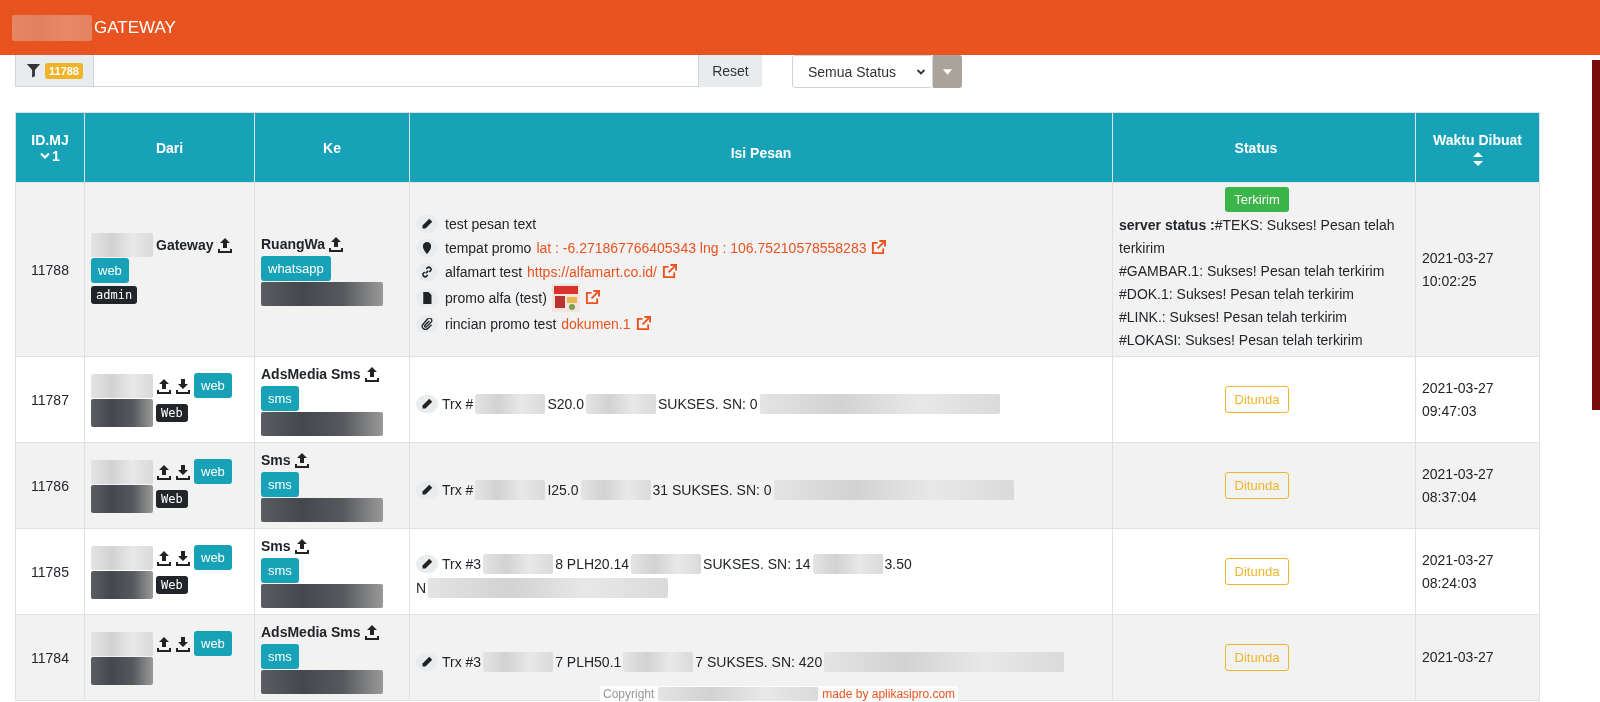  Describe the element at coordinates (759, 661) in the screenshot. I see `message-text: 7 SUKSES. SN: 420` at that location.